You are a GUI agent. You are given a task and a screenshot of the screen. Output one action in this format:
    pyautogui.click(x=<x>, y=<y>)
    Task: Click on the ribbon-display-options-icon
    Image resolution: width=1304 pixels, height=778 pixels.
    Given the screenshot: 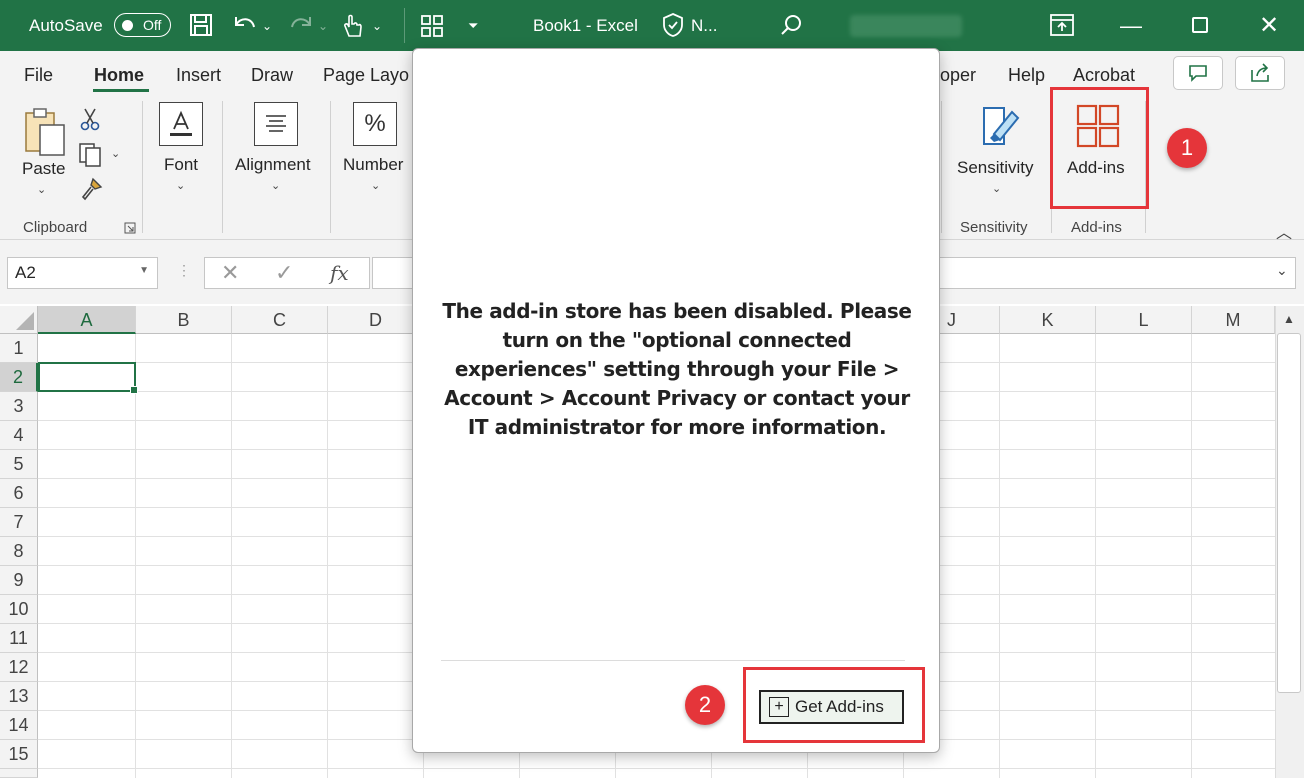 What is the action you would take?
    pyautogui.click(x=1062, y=25)
    